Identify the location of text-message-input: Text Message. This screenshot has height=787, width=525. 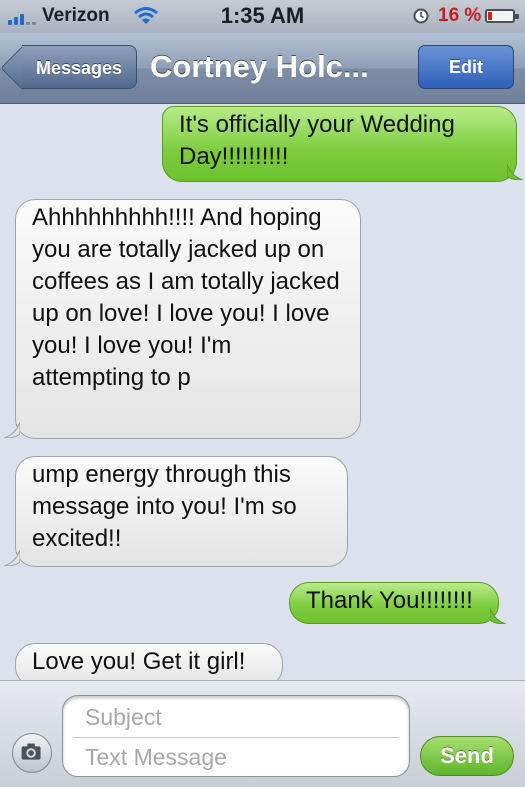
(240, 757).